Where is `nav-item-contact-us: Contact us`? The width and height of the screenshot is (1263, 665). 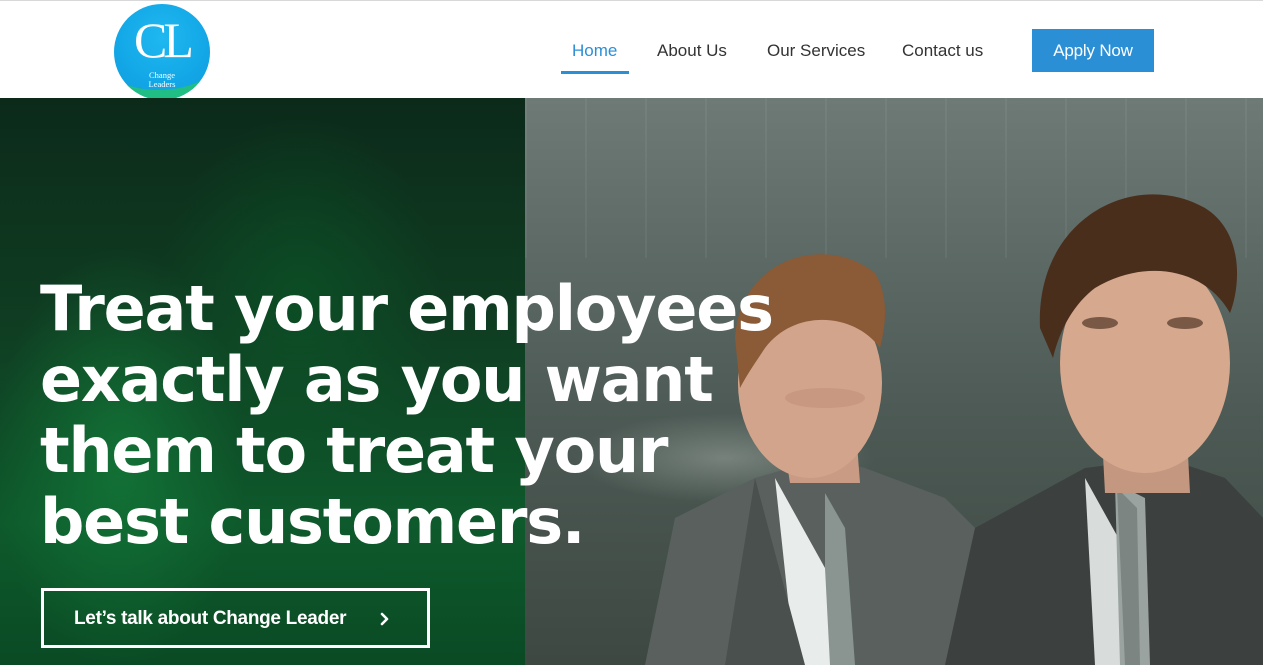
nav-item-contact-us: Contact us is located at coordinates (942, 51).